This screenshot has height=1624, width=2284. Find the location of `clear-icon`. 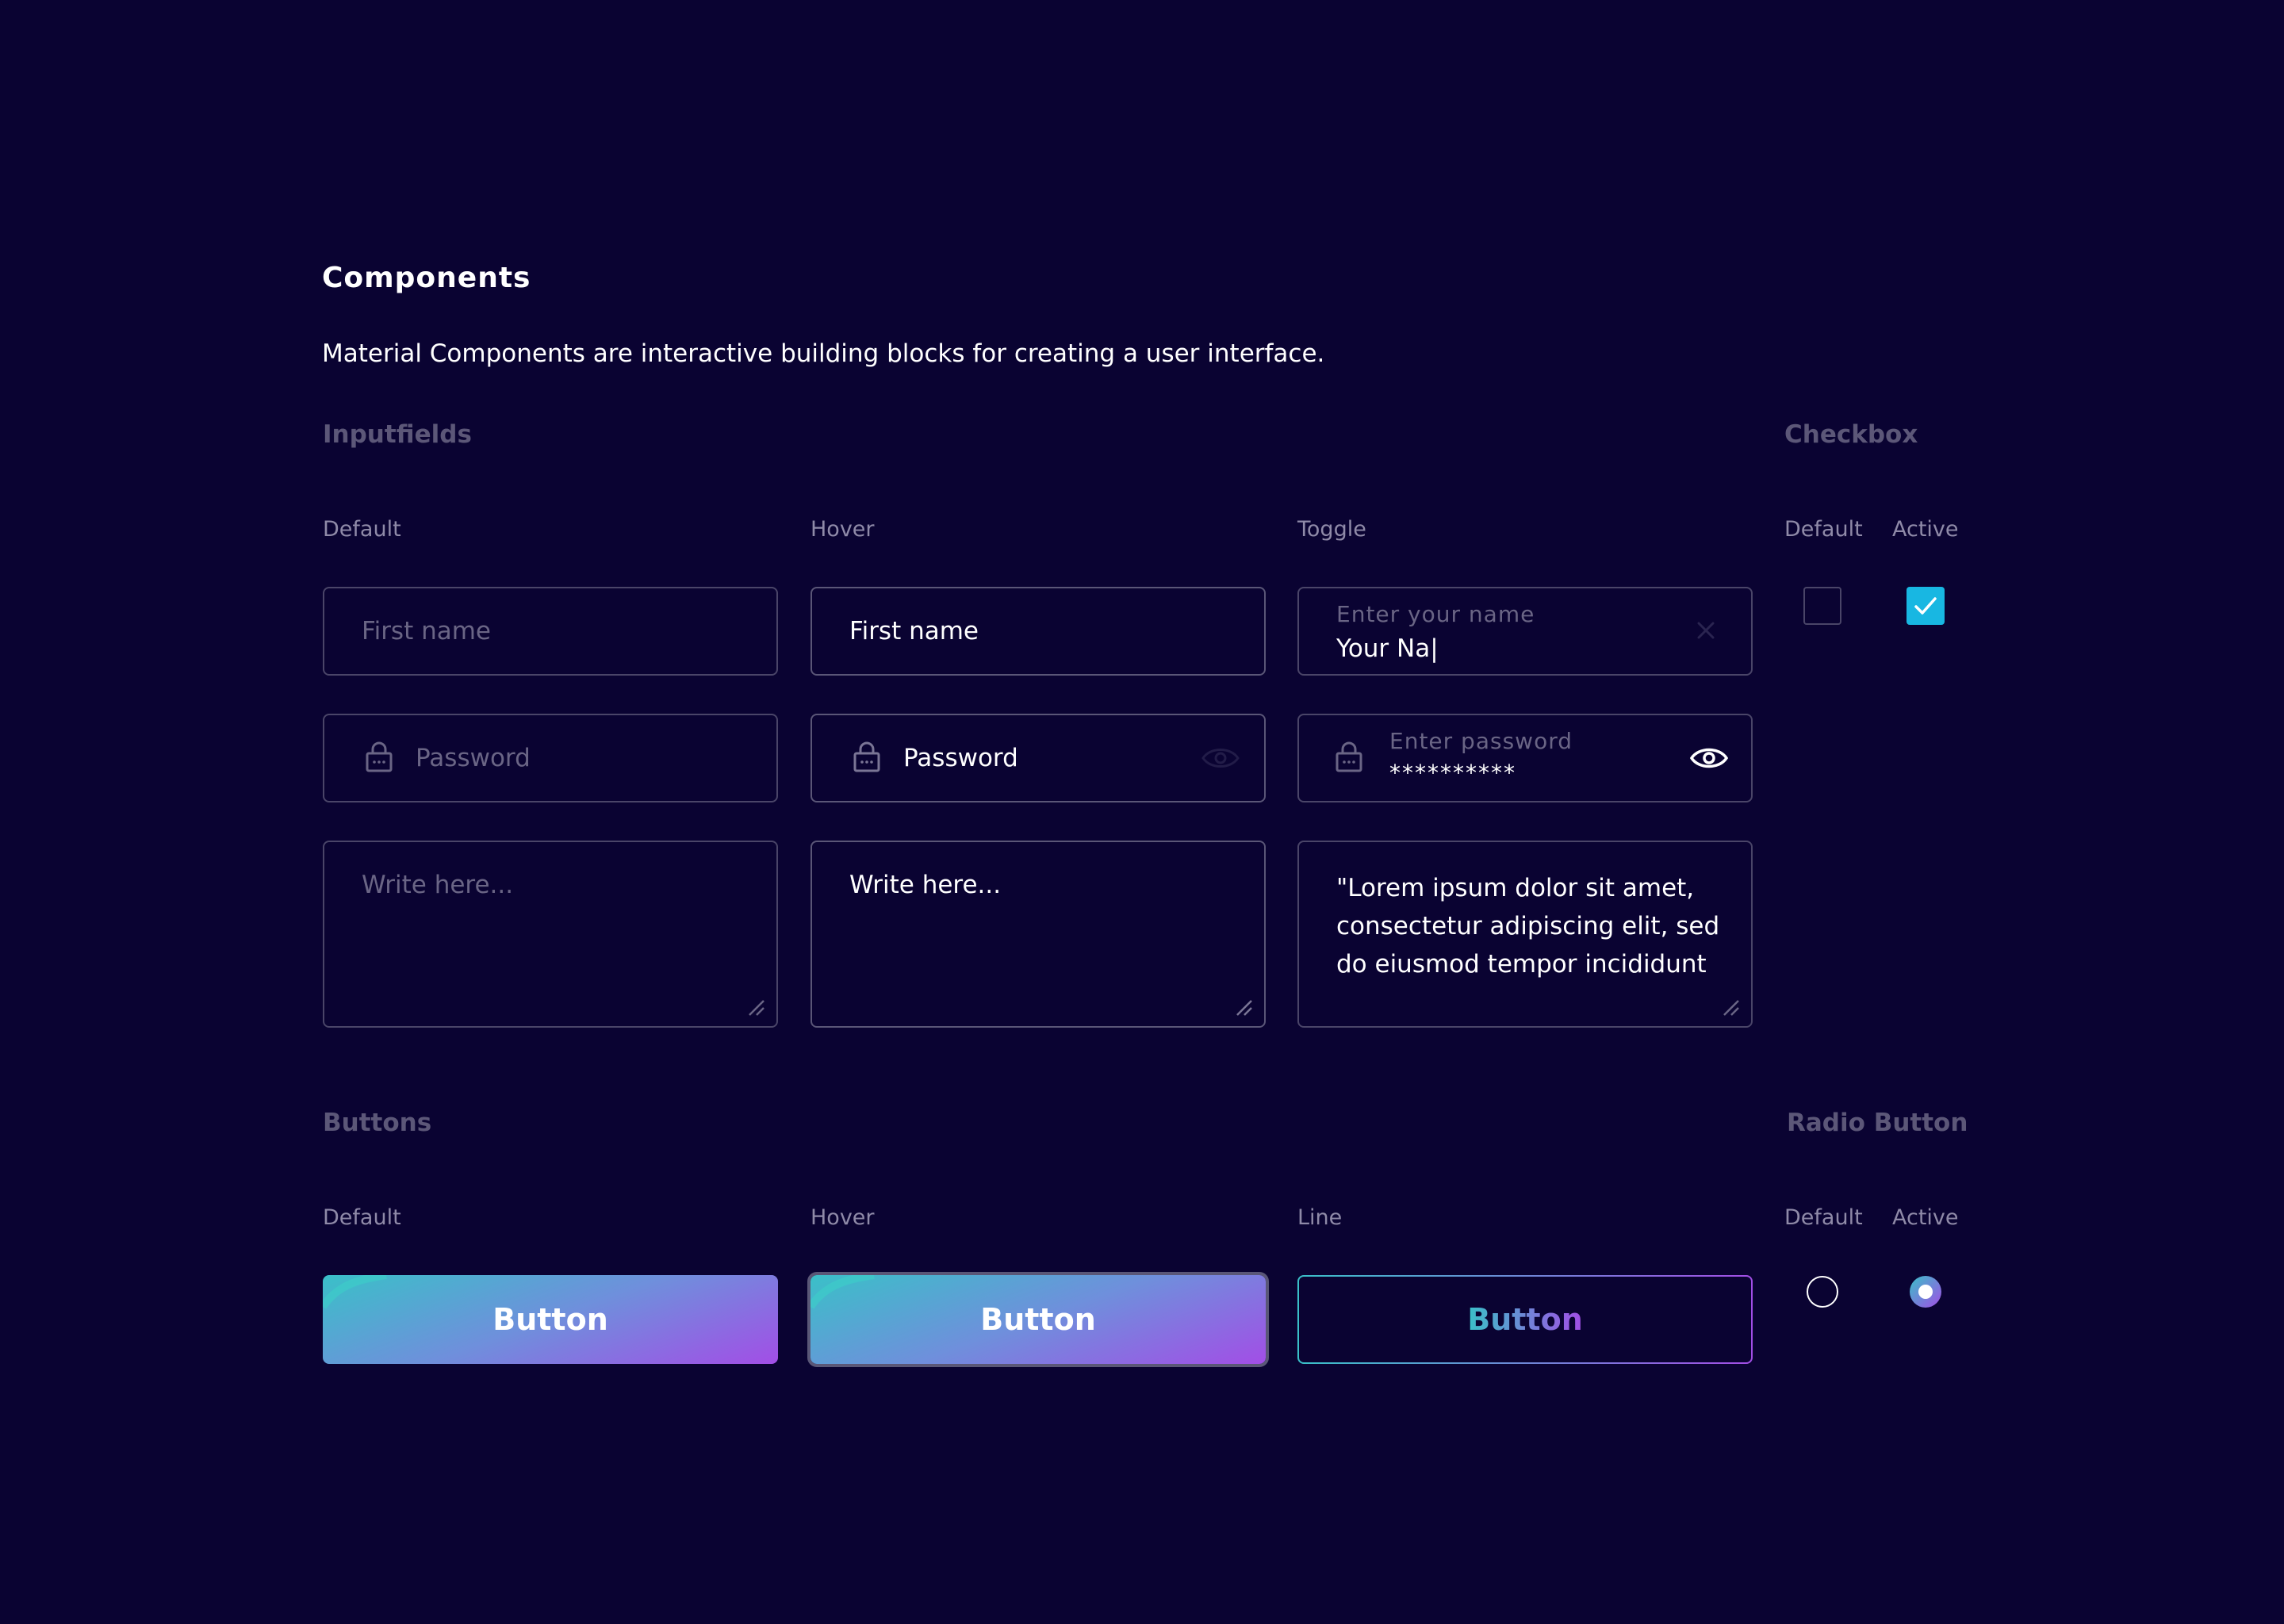

clear-icon is located at coordinates (1706, 630).